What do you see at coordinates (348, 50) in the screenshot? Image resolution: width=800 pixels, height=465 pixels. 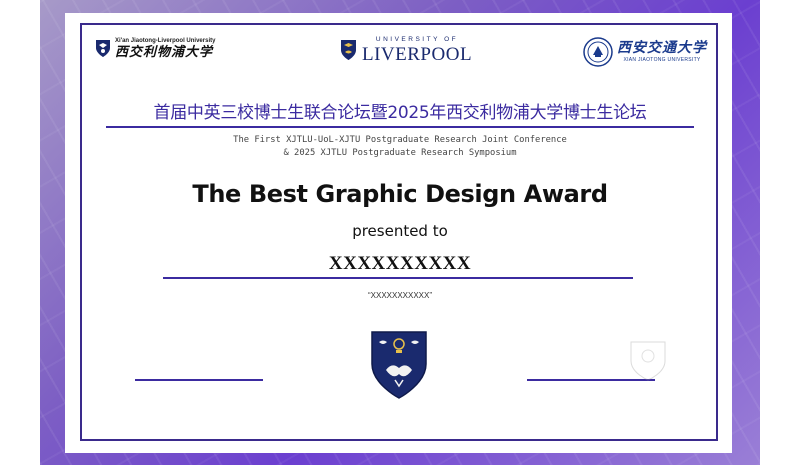 I see `liverpool-shield-icon` at bounding box center [348, 50].